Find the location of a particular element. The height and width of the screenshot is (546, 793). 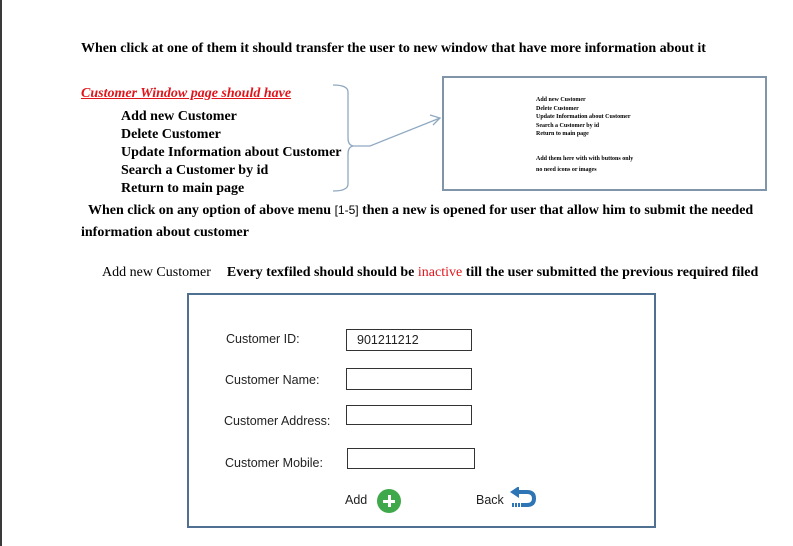

brace-arrow-connector is located at coordinates (387, 138).